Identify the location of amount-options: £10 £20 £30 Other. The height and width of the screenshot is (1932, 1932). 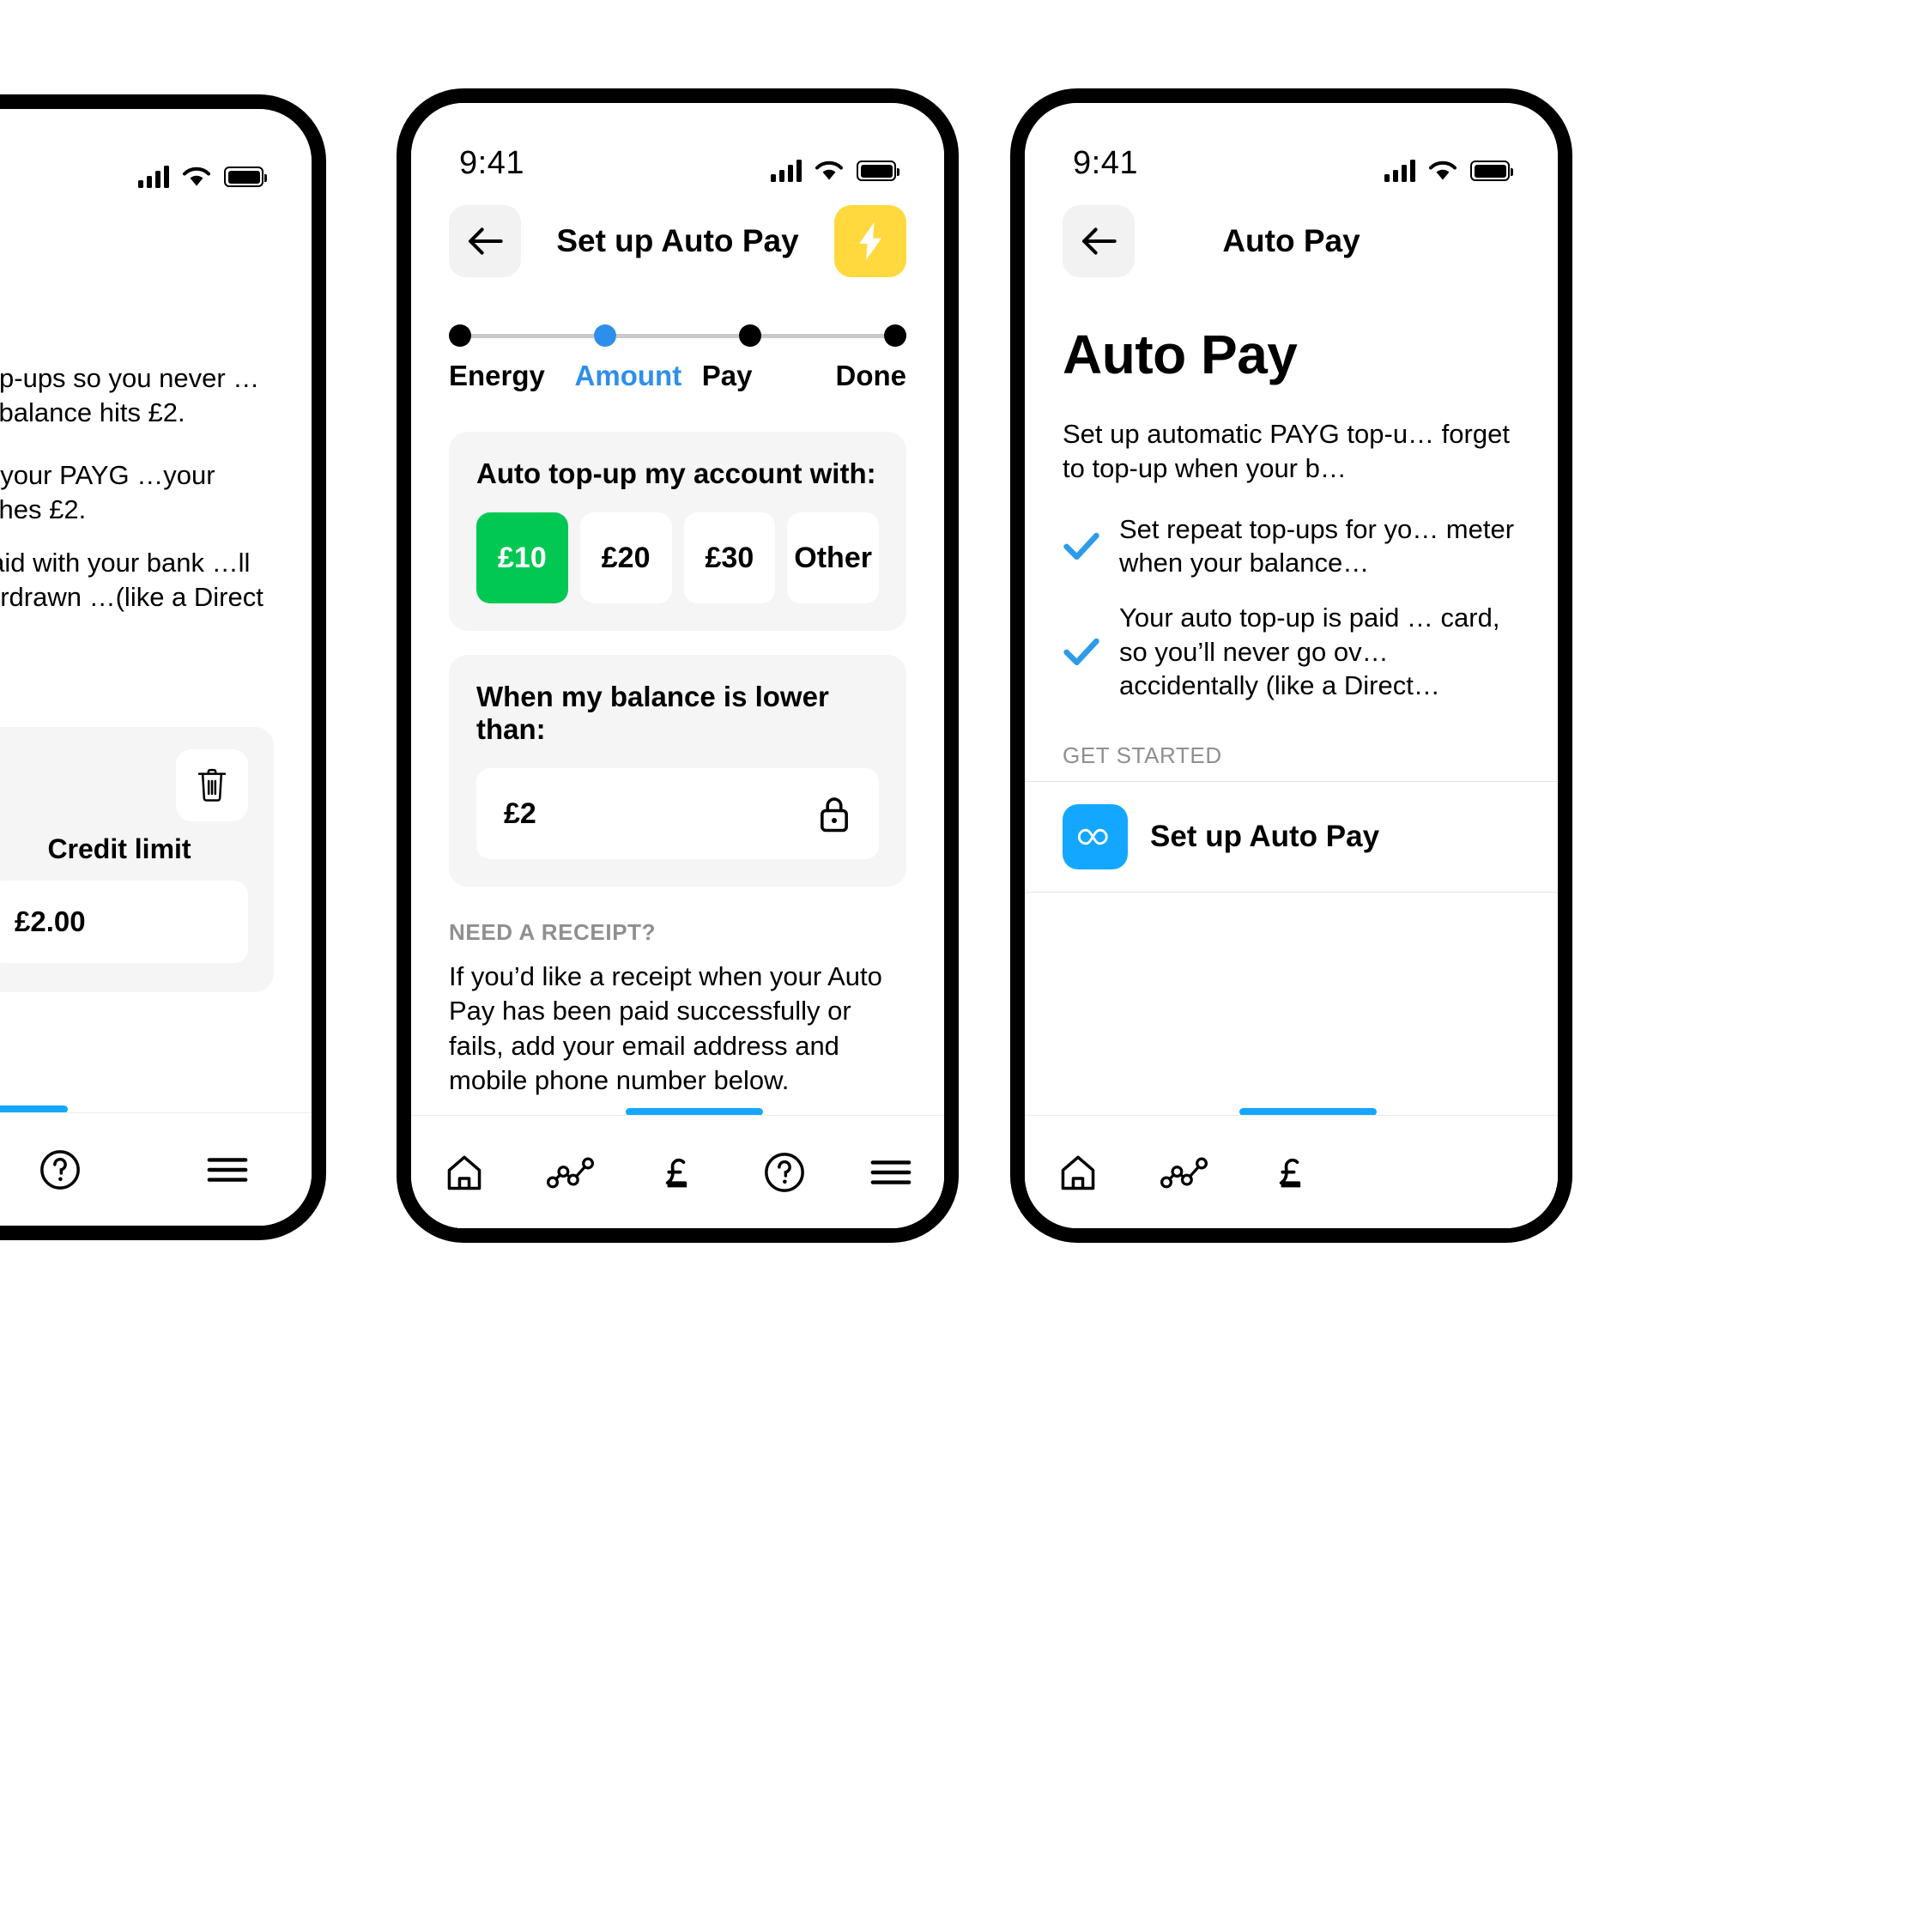
(678, 557).